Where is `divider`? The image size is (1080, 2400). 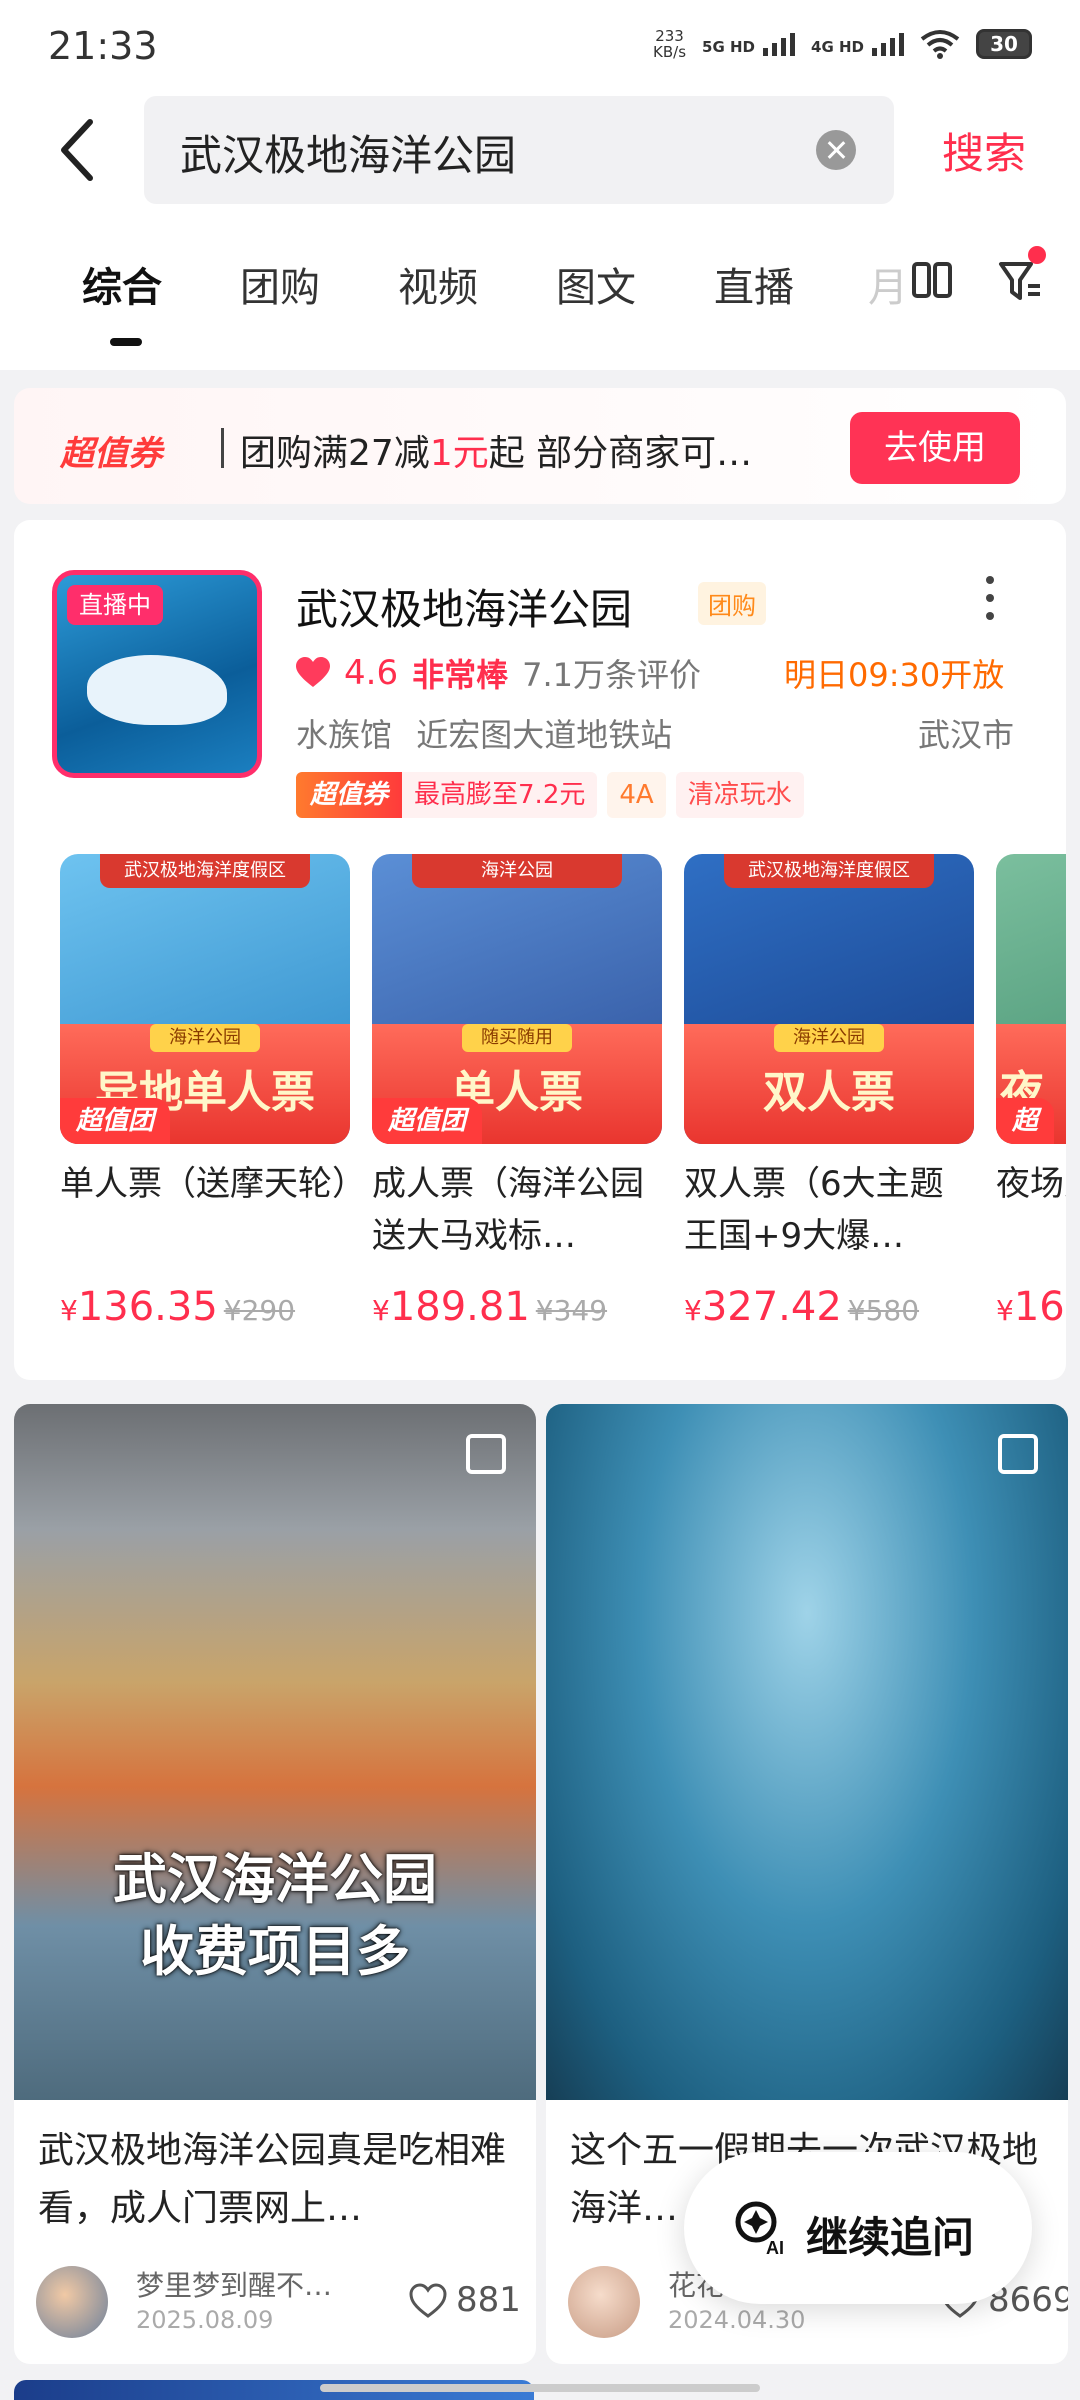
divider is located at coordinates (222, 448).